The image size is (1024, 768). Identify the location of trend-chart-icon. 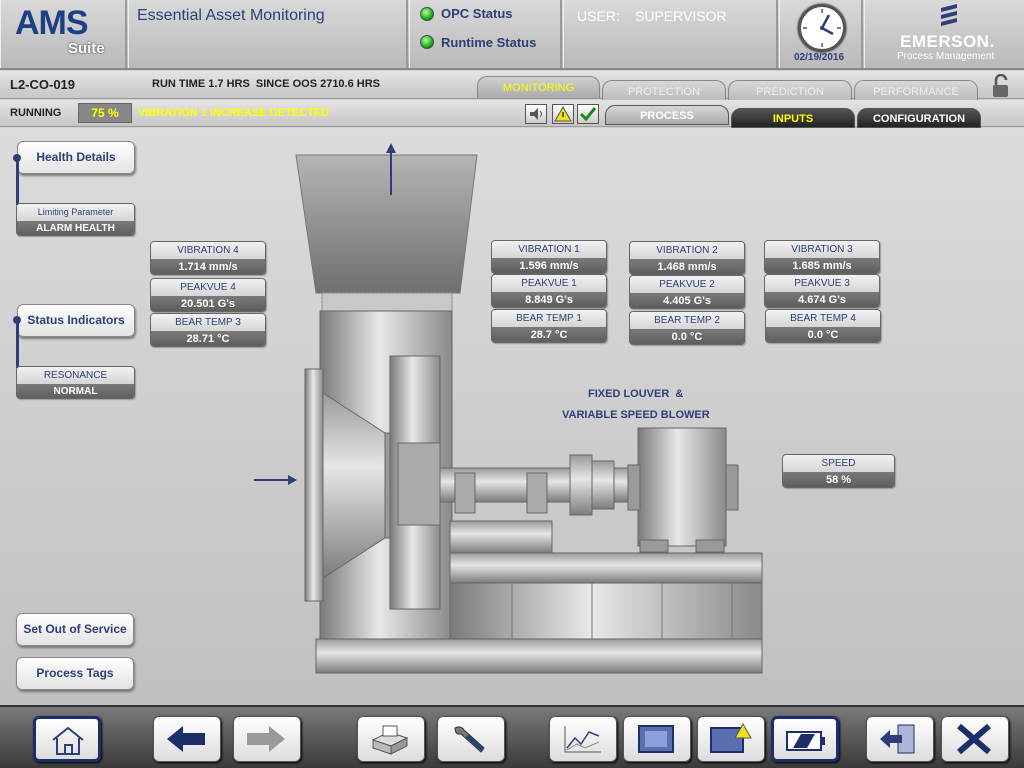
(582, 739).